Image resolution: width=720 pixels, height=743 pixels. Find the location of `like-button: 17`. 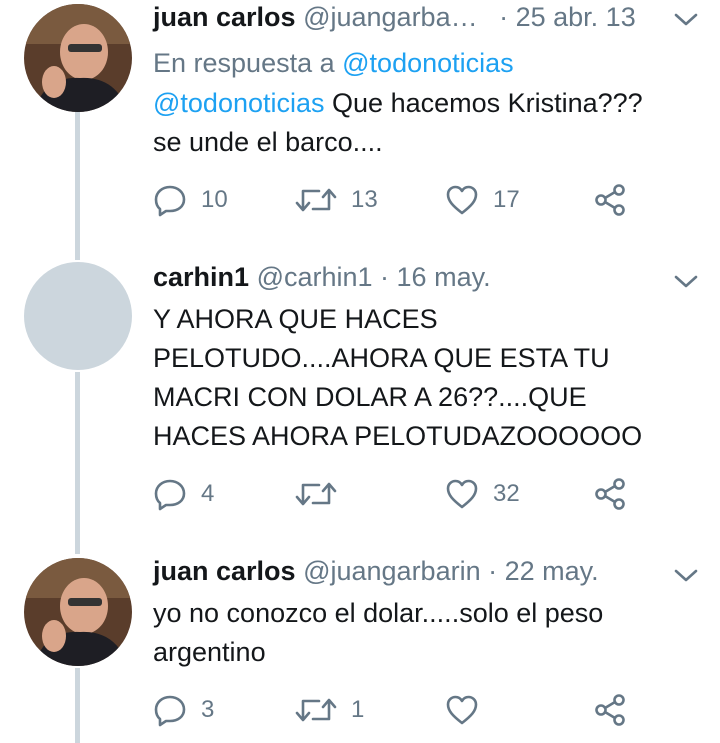

like-button: 17 is located at coordinates (482, 200).